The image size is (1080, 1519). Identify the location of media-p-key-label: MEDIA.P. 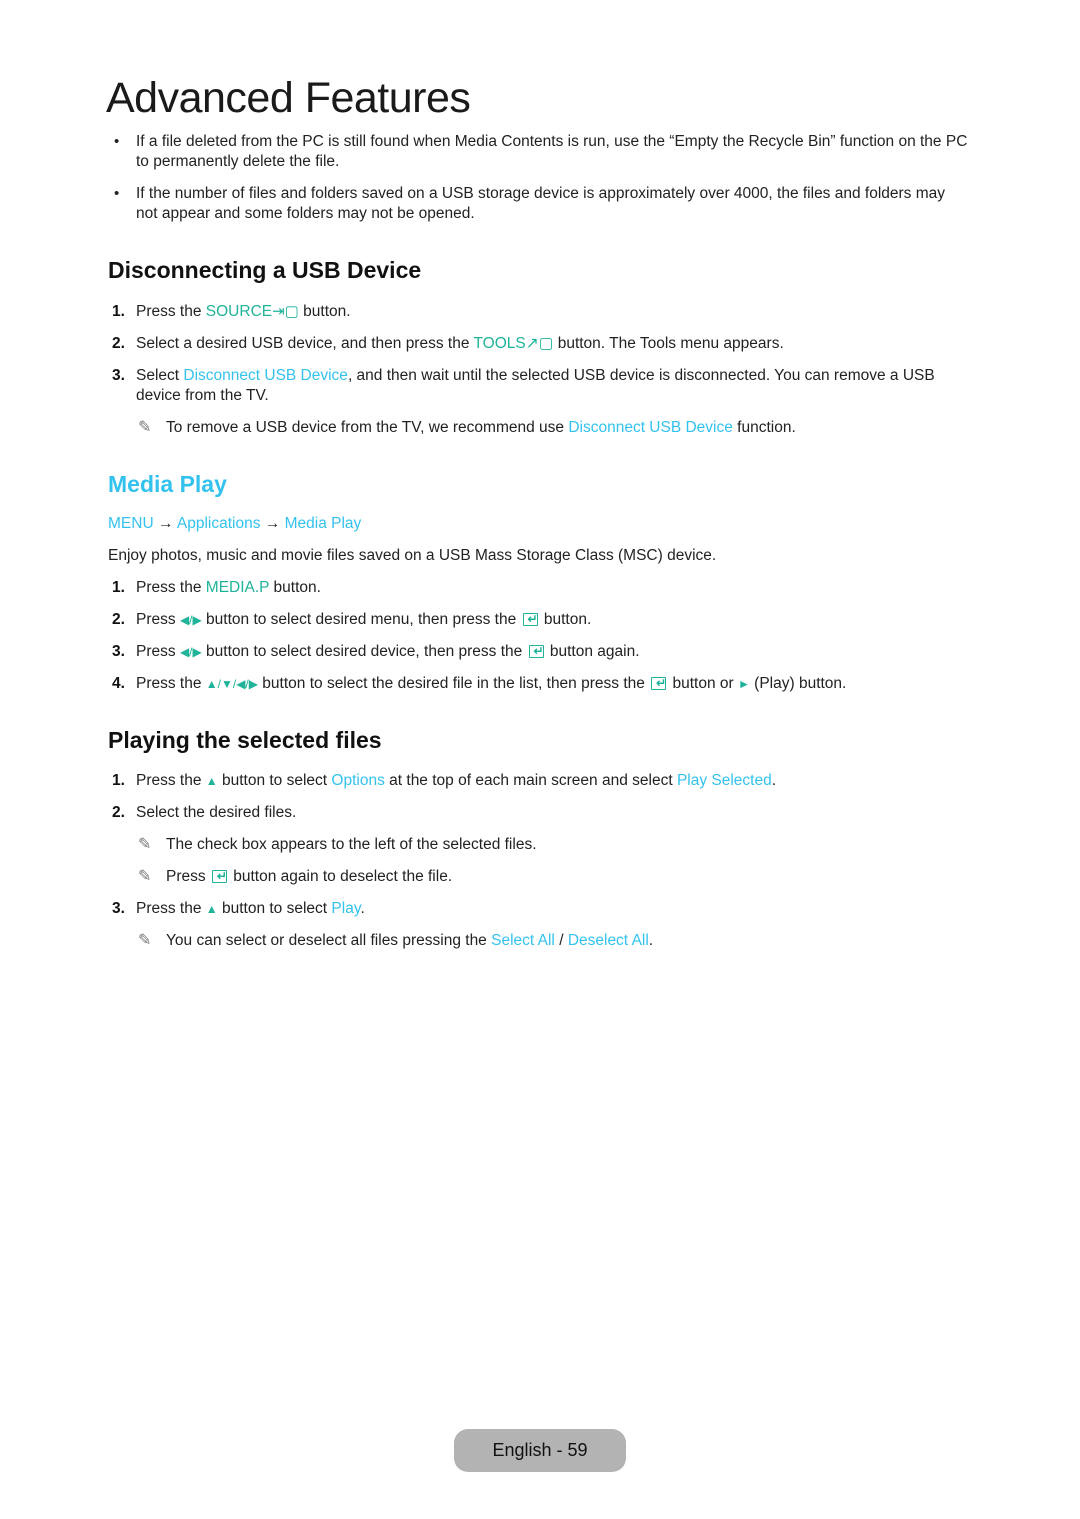
(237, 587).